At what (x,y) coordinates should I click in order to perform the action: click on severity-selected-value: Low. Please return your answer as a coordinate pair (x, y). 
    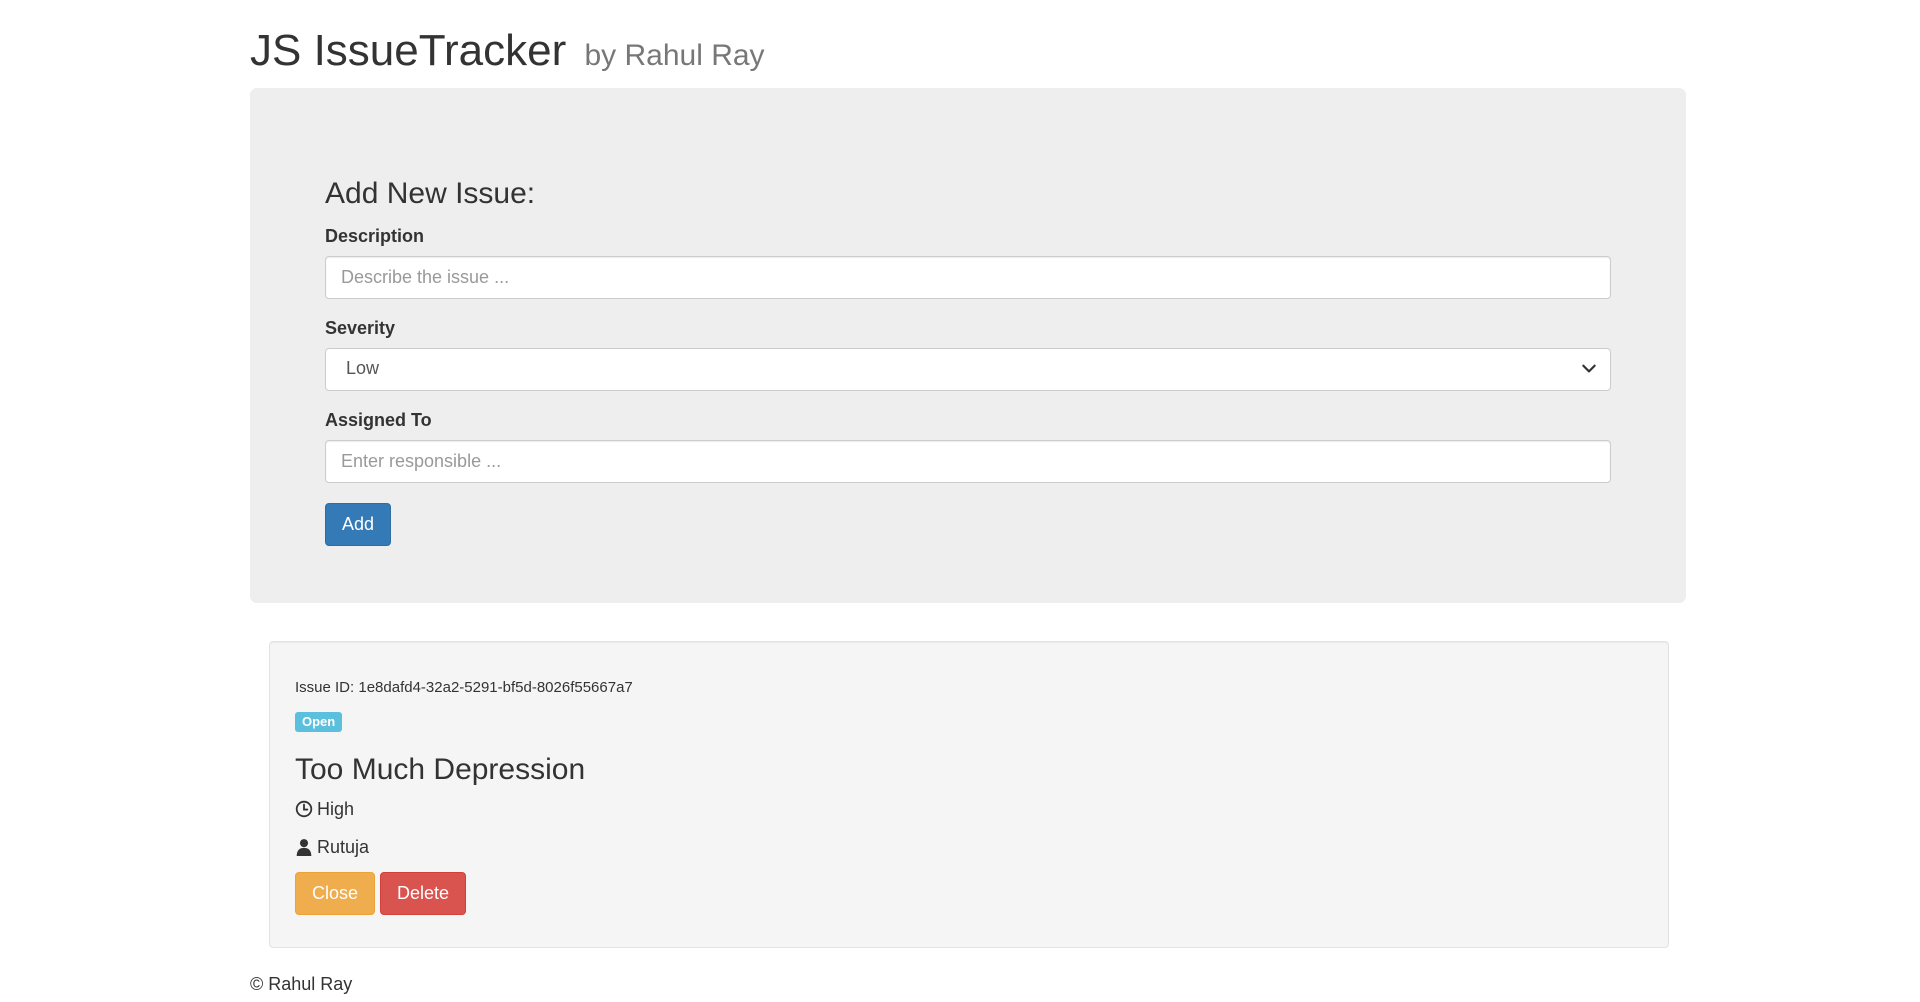
    Looking at the image, I should click on (363, 368).